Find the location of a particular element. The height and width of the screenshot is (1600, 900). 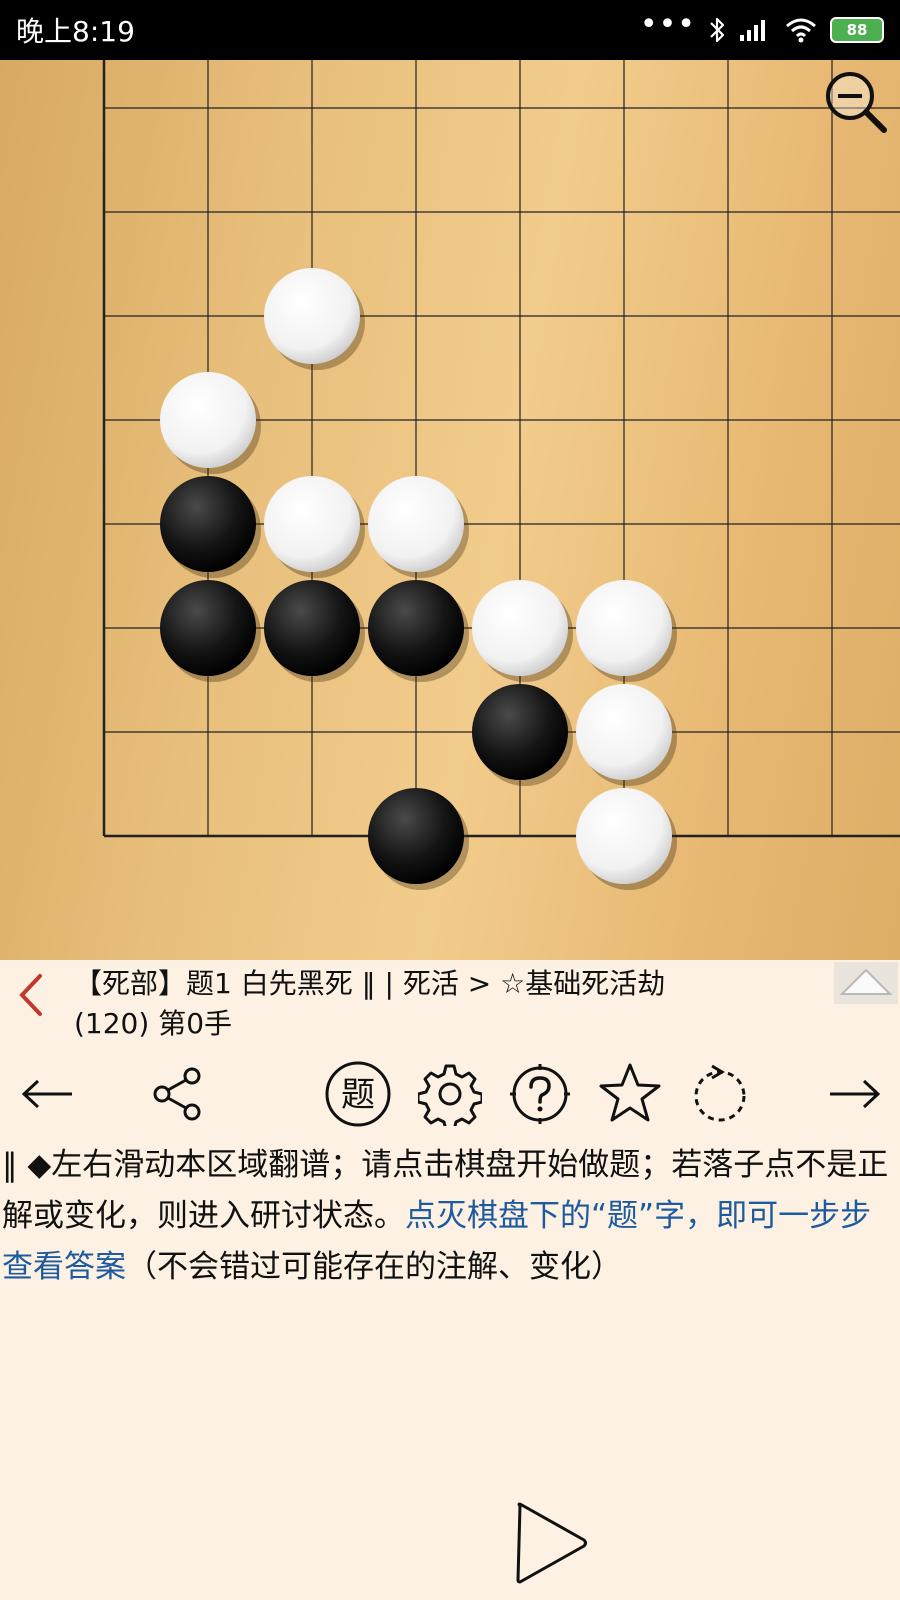

favorite-button is located at coordinates (630, 1094).